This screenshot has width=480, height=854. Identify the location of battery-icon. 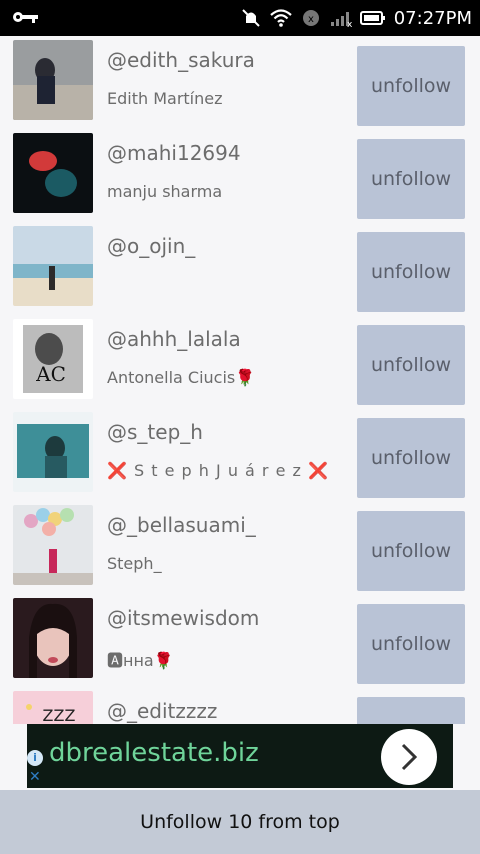
(372, 18).